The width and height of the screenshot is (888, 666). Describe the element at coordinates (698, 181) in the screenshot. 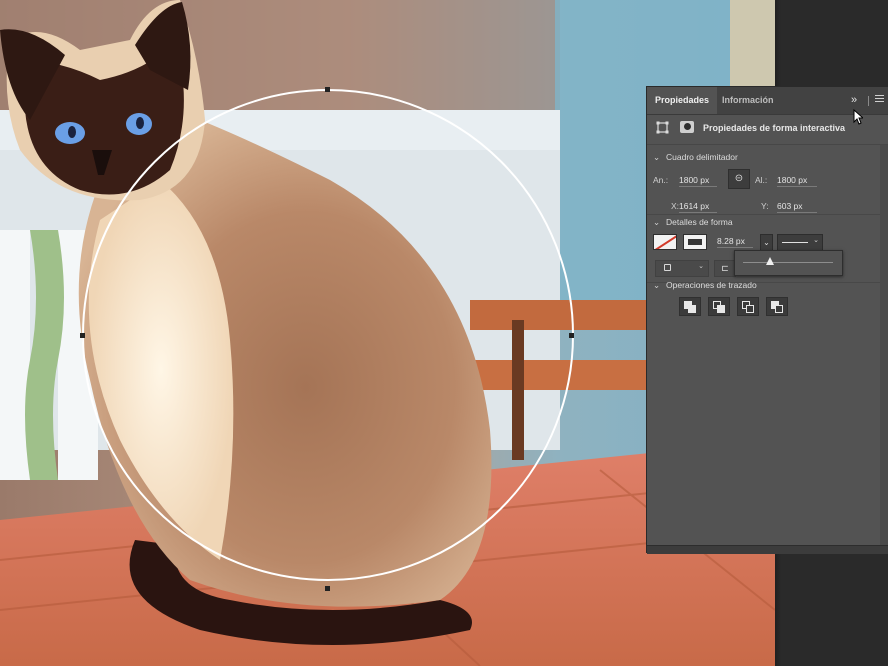

I see `width-field: 1800 px` at that location.